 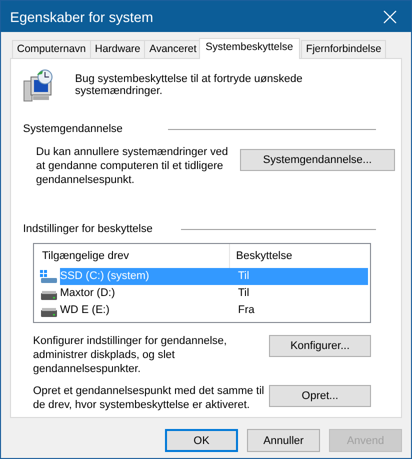 I want to click on close-icon, so click(x=390, y=17).